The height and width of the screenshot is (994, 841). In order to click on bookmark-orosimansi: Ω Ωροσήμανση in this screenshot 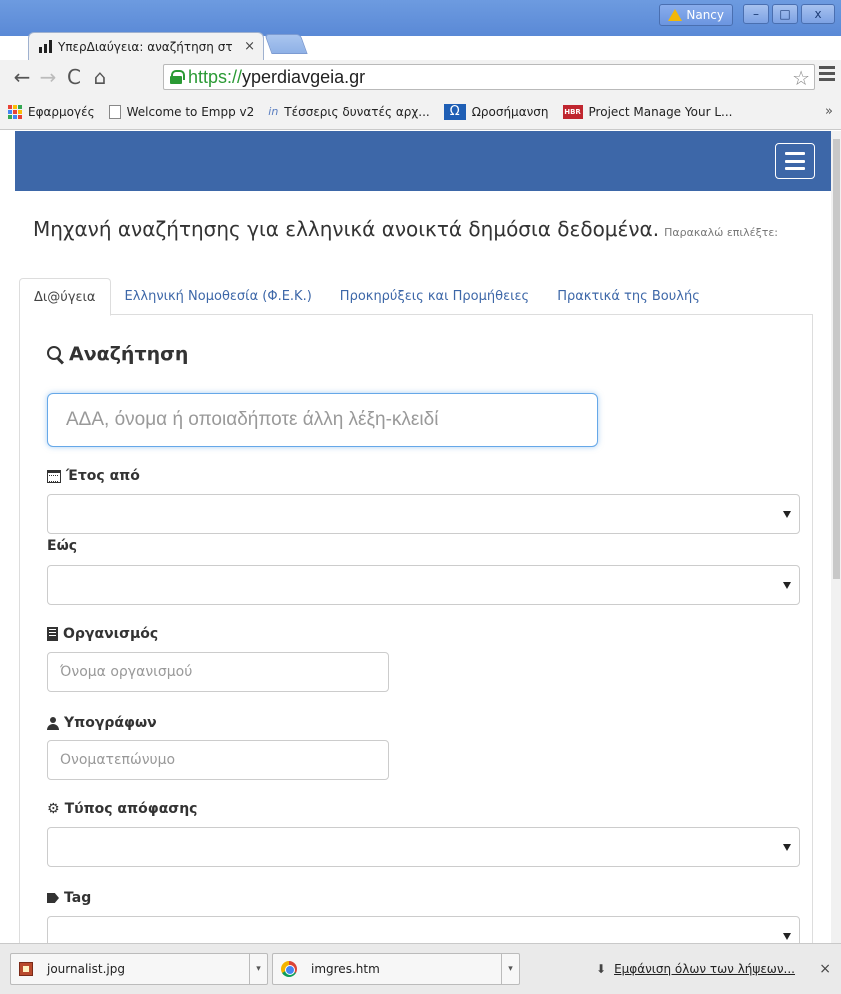, I will do `click(496, 111)`.